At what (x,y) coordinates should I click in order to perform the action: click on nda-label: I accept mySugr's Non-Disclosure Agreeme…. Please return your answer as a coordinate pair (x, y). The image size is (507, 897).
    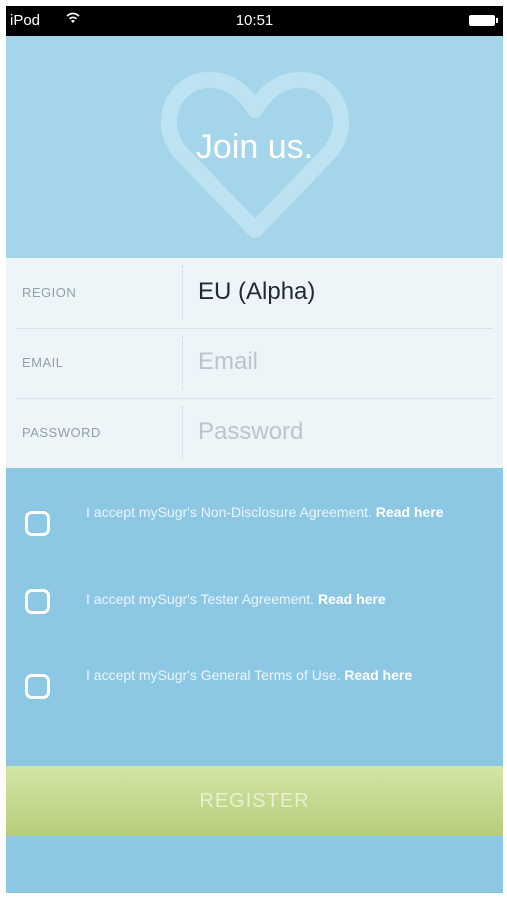
    Looking at the image, I should click on (229, 512).